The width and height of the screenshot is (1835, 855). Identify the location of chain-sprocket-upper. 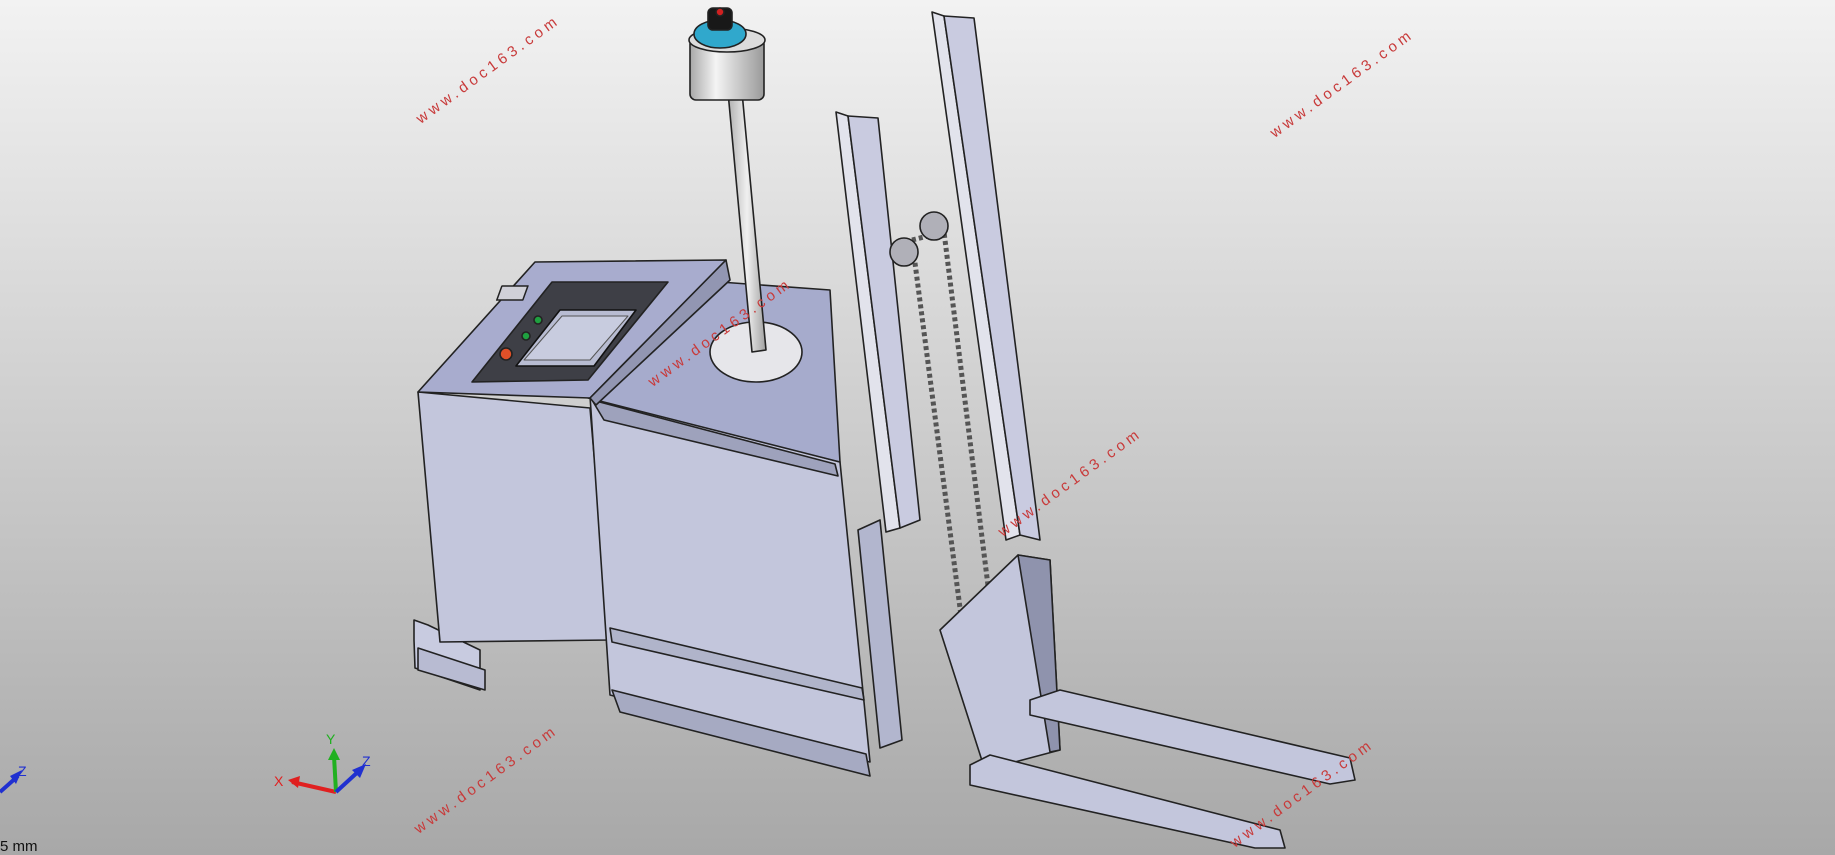
(934, 226).